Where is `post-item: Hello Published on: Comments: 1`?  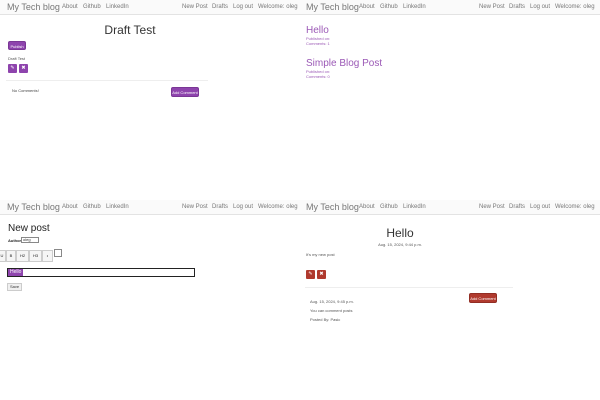
post-item: Hello Published on: Comments: 1 is located at coordinates (318, 35).